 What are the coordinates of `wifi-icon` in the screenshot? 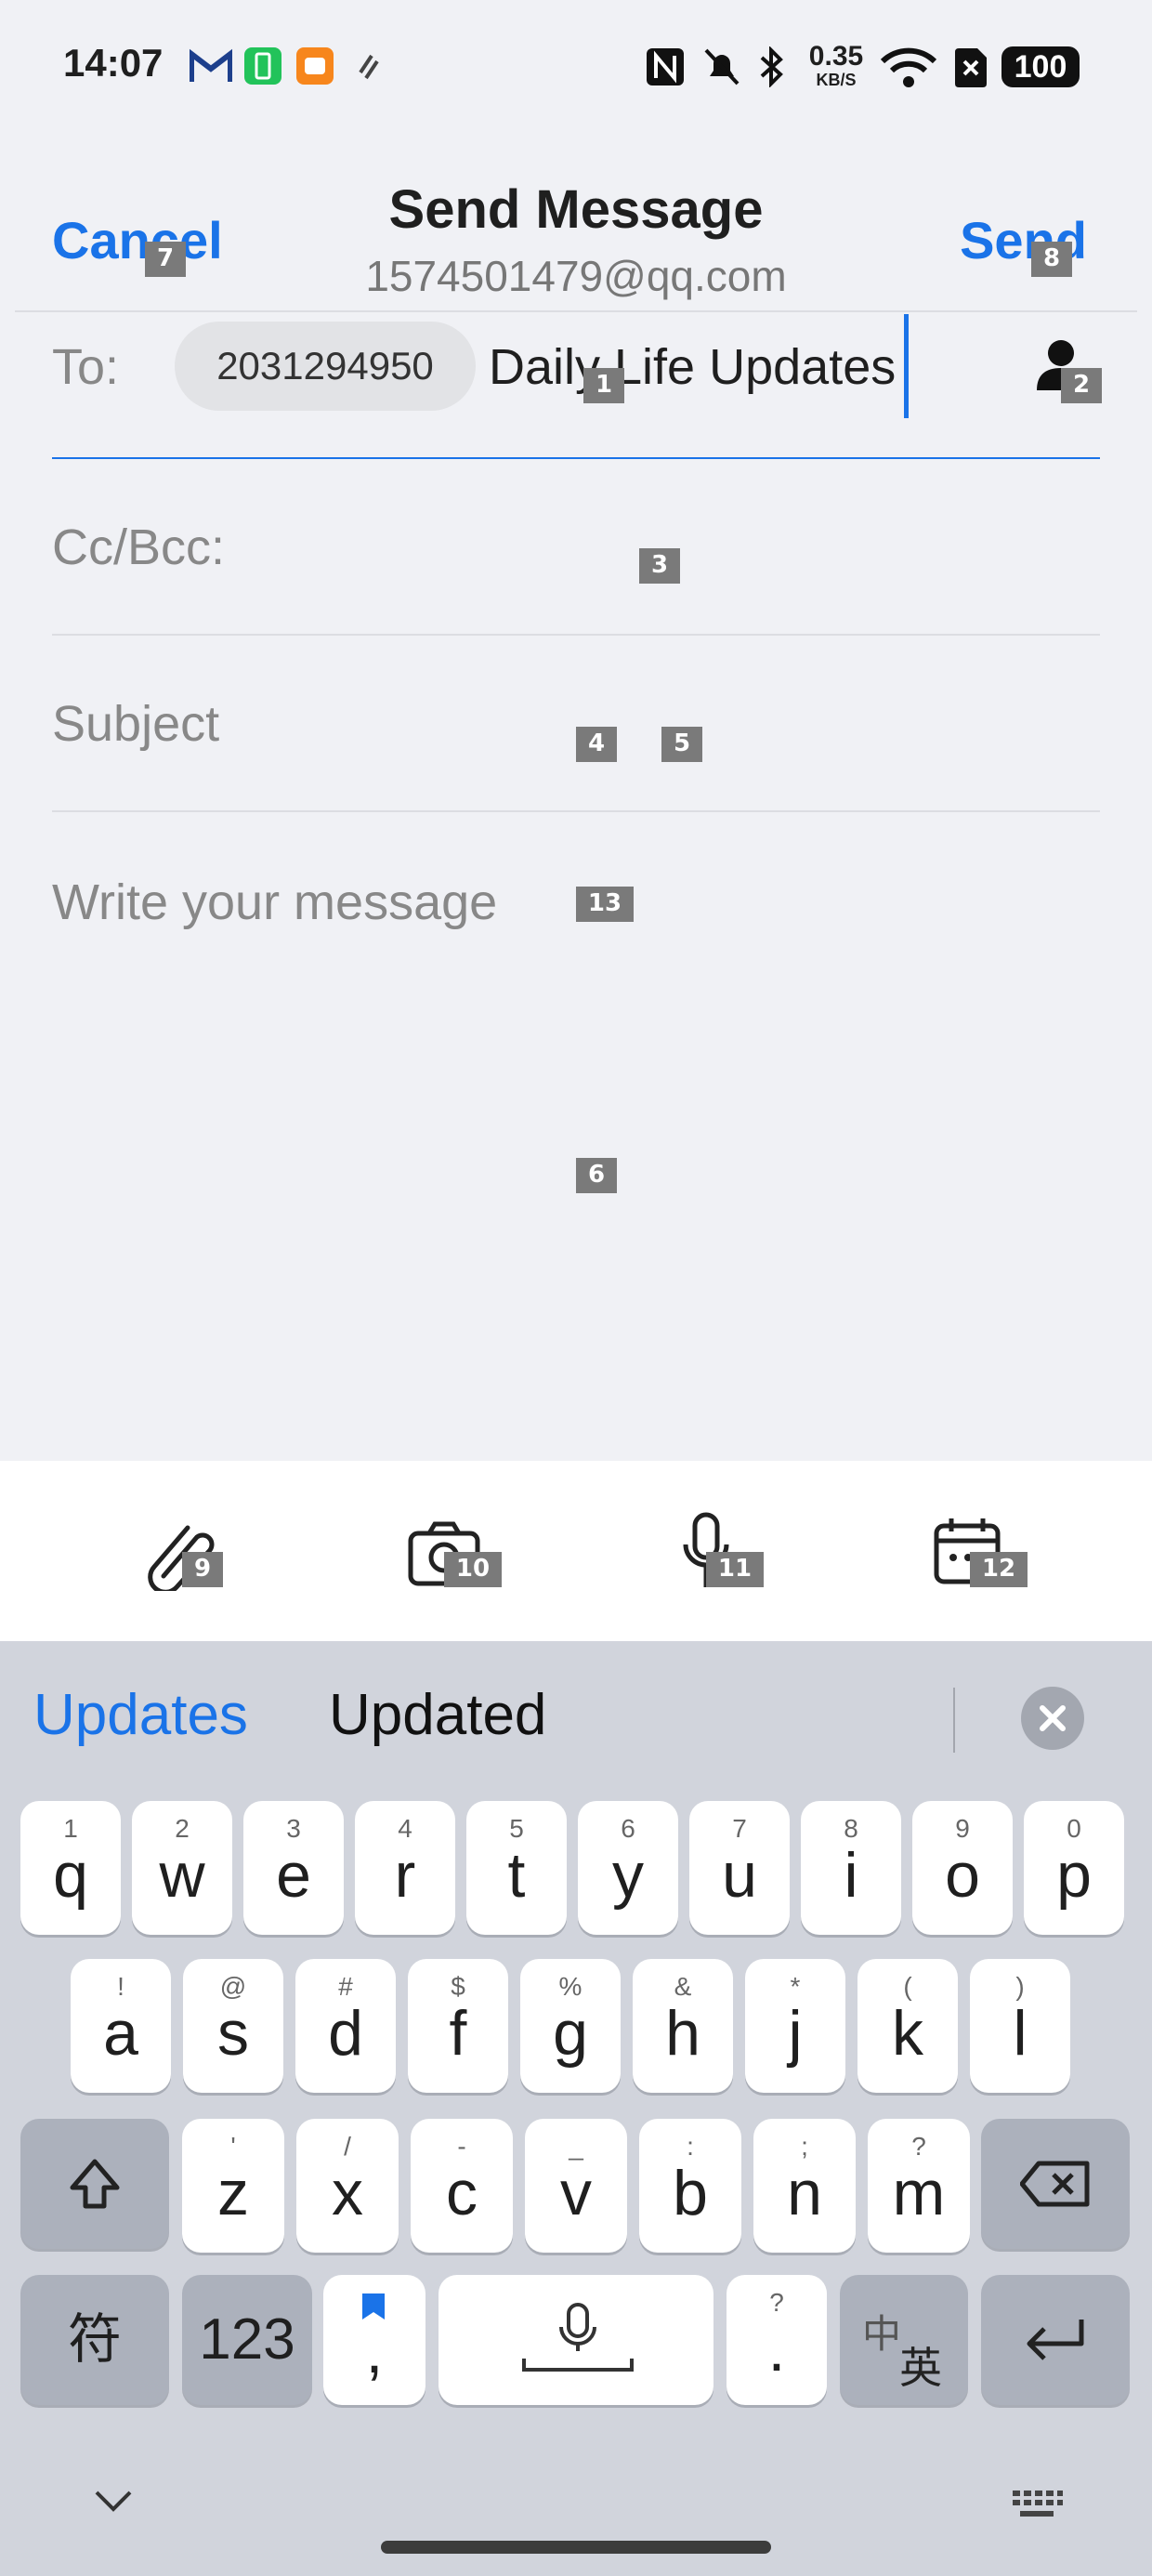 It's located at (908, 66).